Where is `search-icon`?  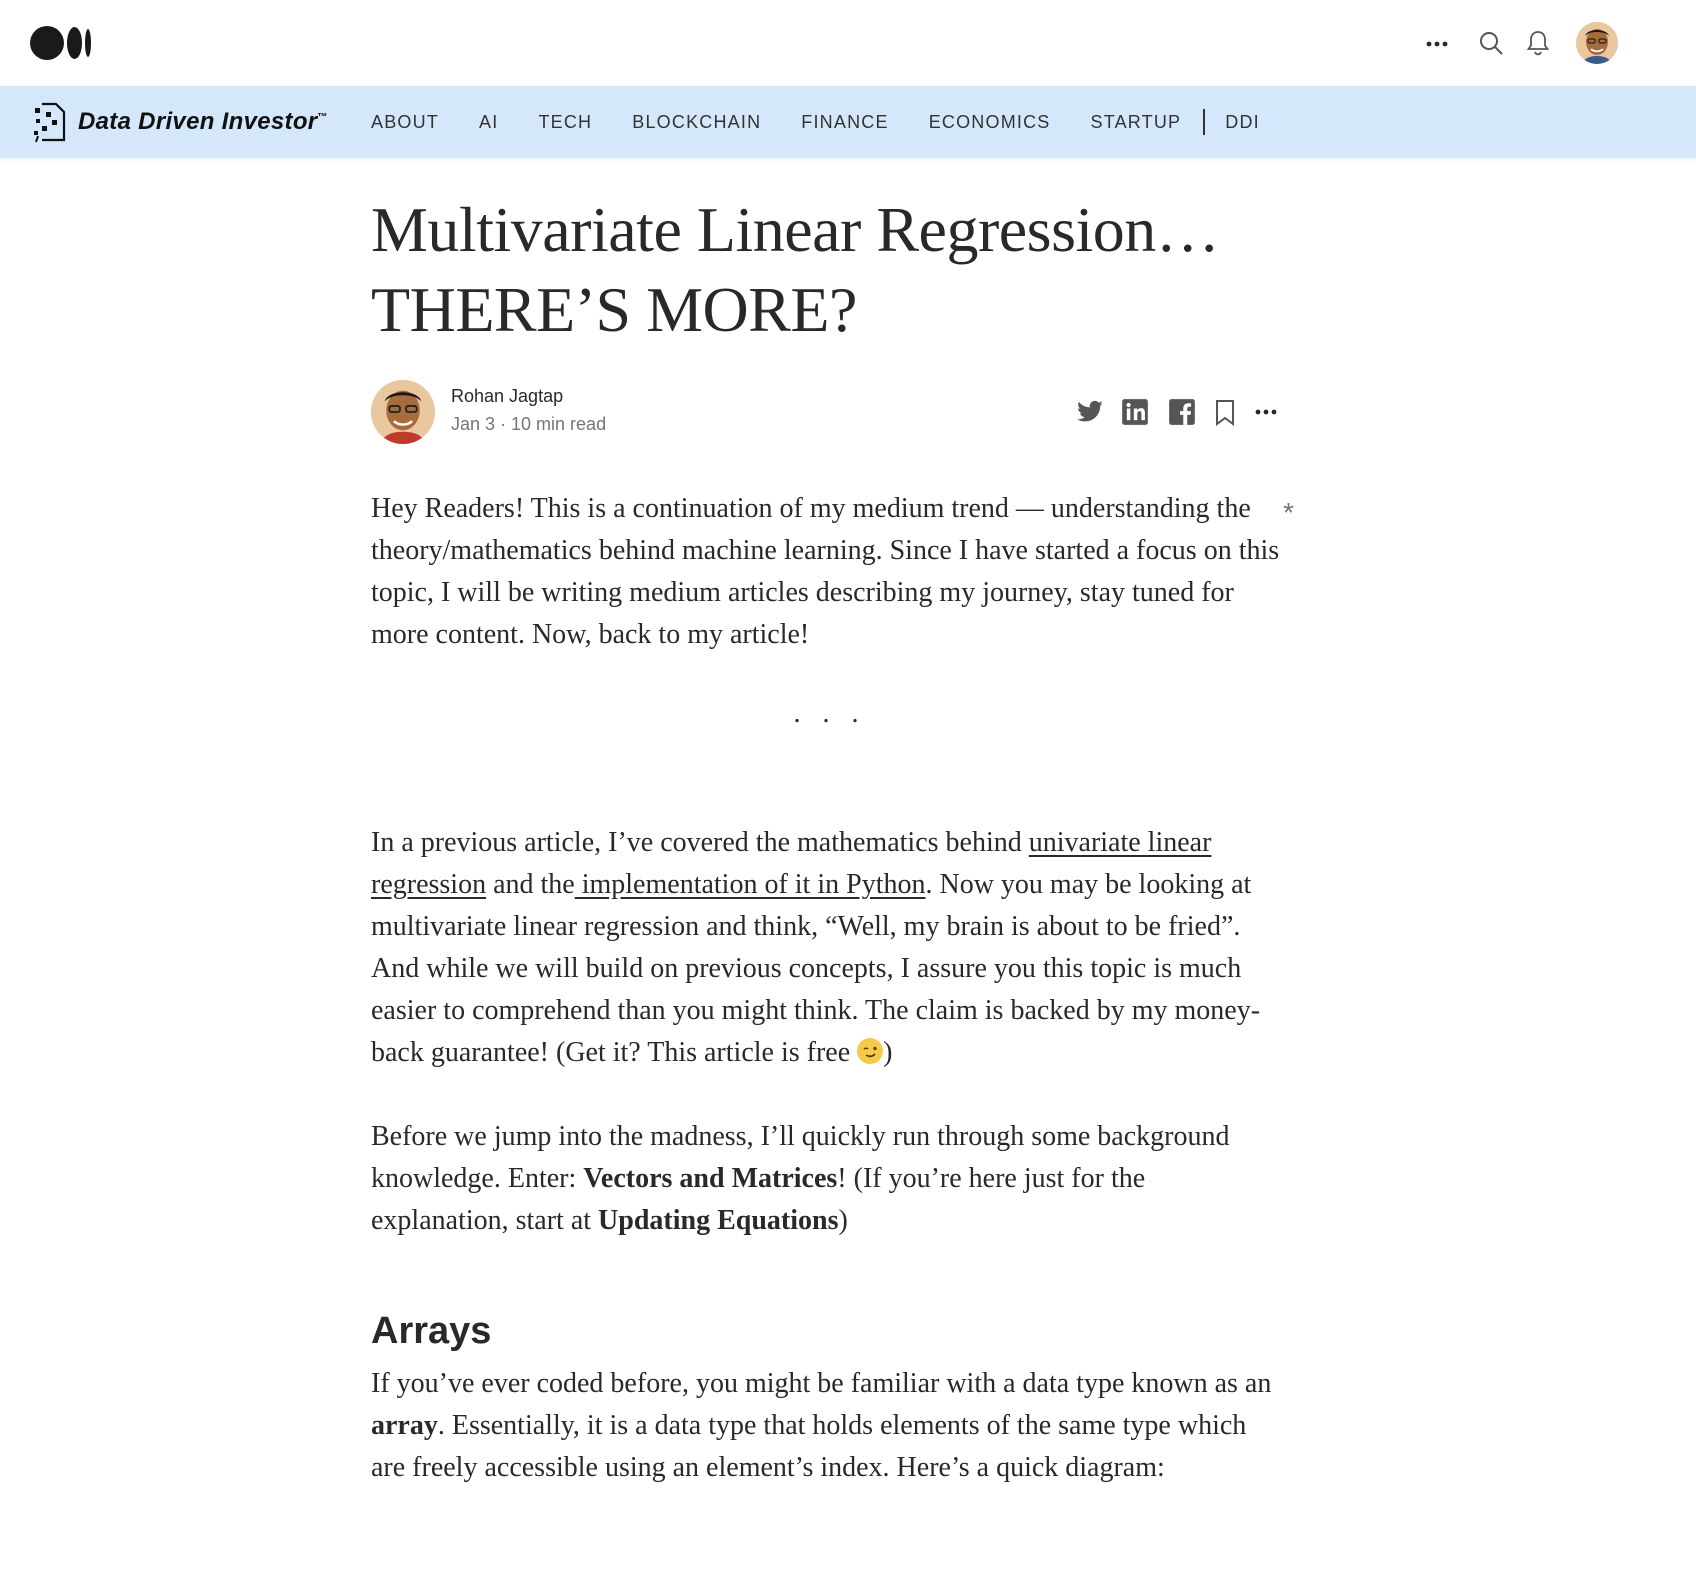 search-icon is located at coordinates (1491, 43).